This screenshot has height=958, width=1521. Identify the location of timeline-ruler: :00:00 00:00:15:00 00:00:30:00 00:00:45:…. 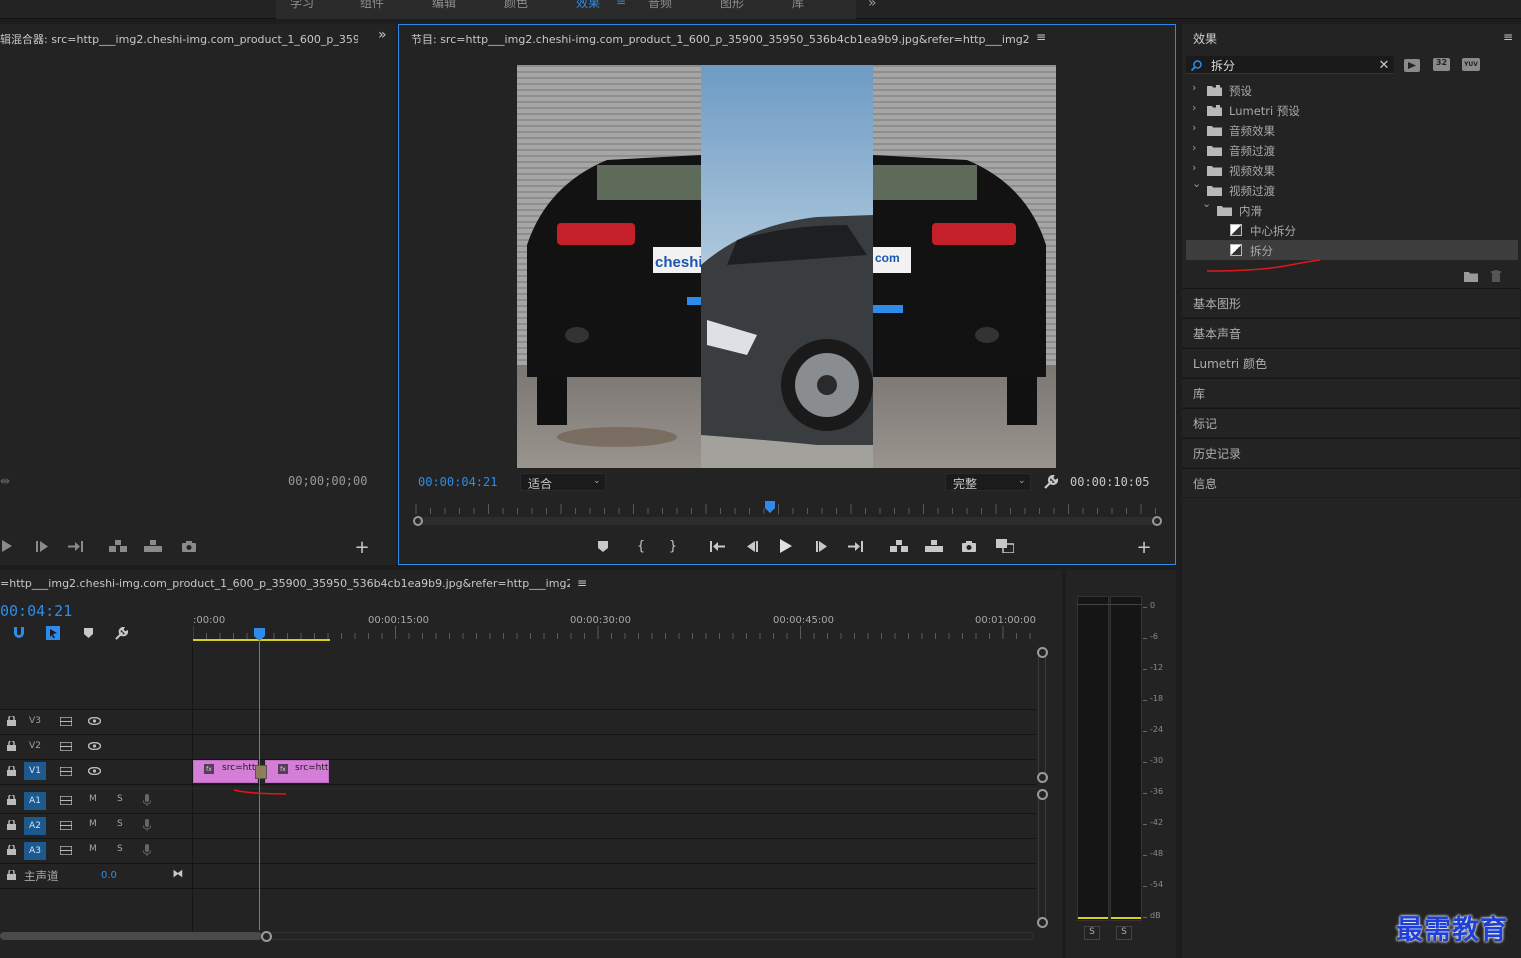
(615, 628).